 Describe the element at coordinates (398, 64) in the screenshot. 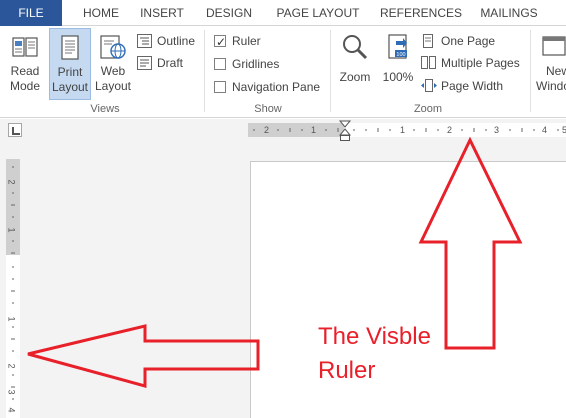

I see `zoom-100-button: 100 100%` at that location.